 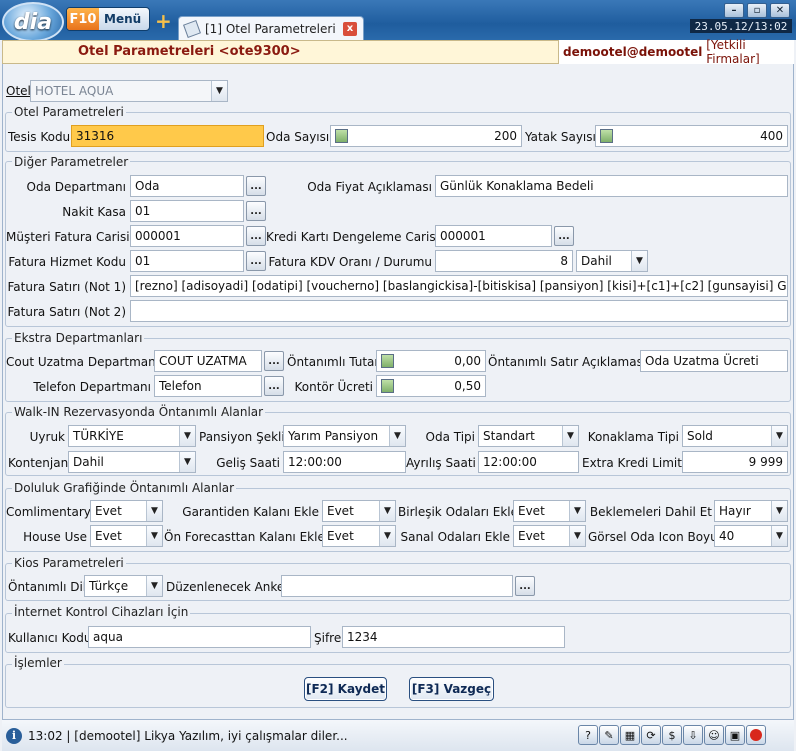 I want to click on musteri-fatura-input: 000001, so click(x=187, y=236).